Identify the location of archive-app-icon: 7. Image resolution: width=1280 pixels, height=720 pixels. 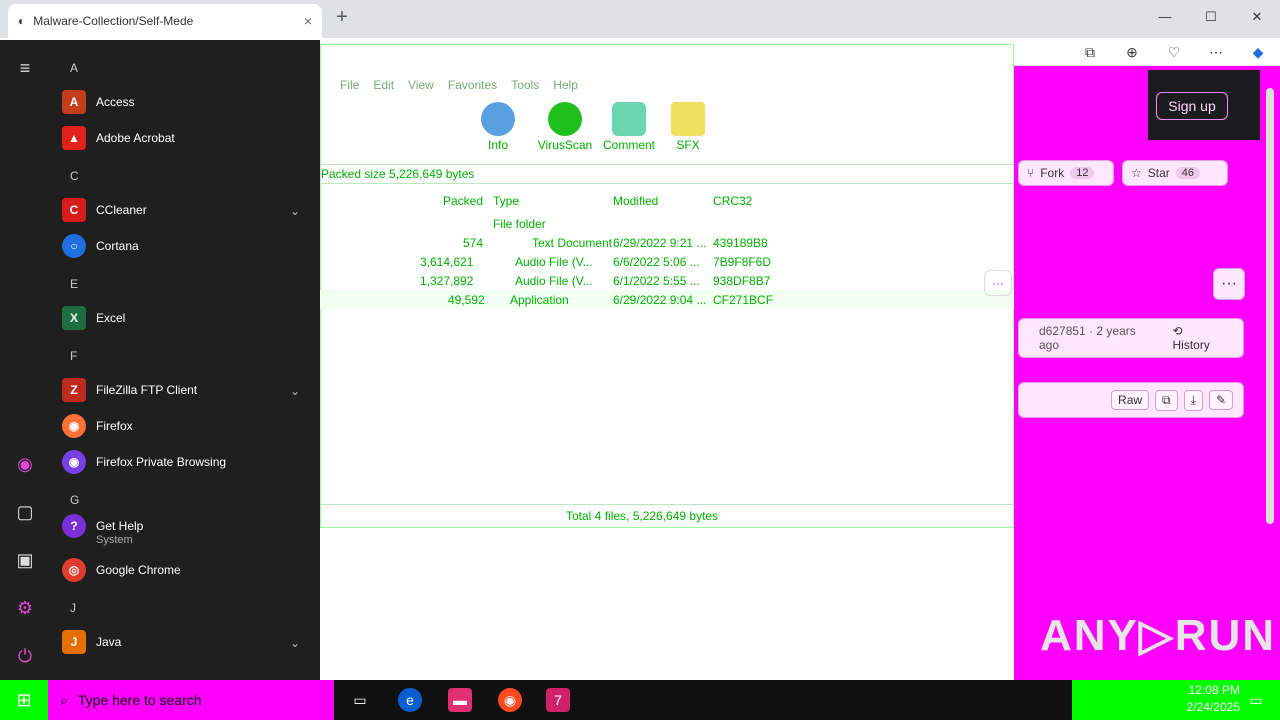
(558, 700).